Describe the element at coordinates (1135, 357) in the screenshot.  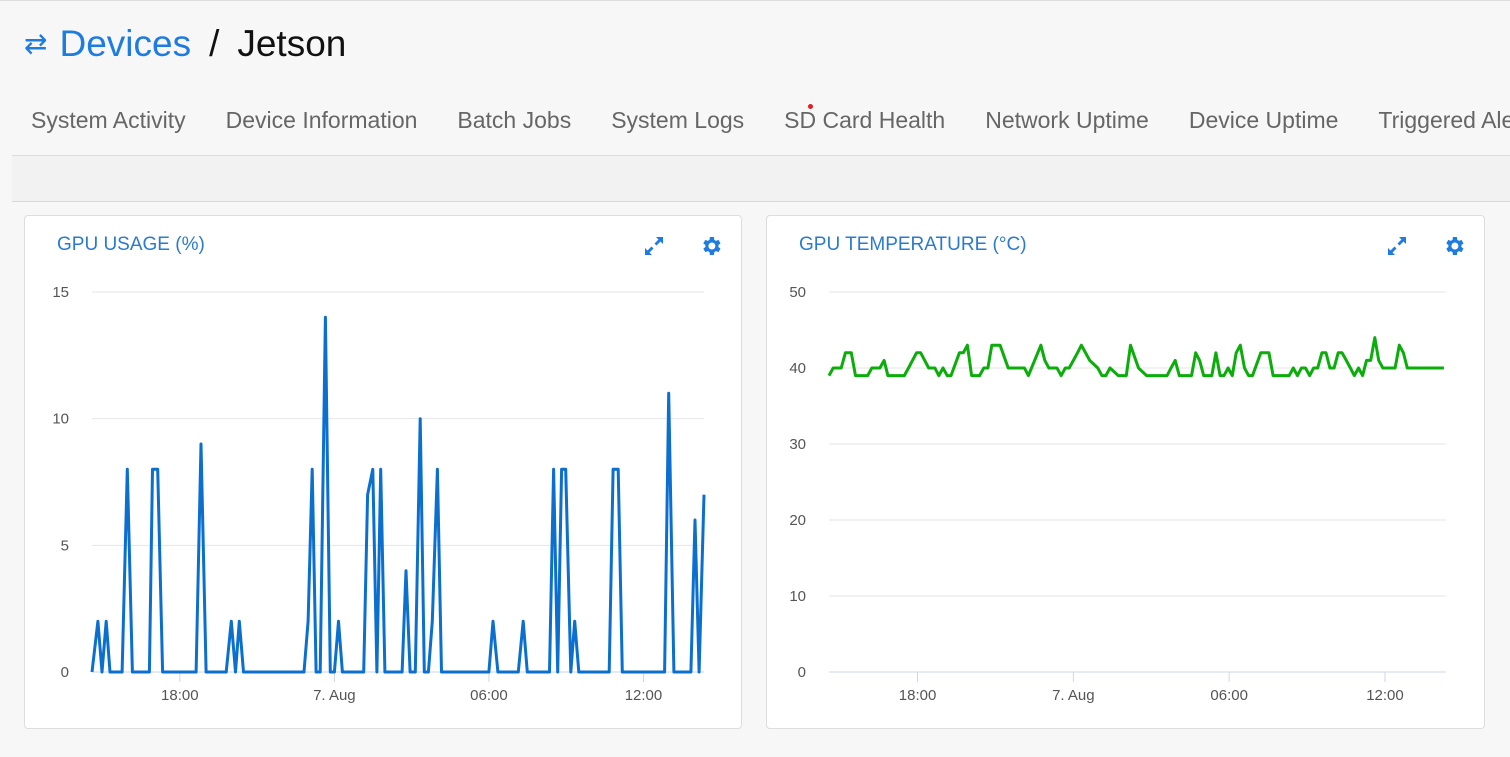
I see `series-line` at that location.